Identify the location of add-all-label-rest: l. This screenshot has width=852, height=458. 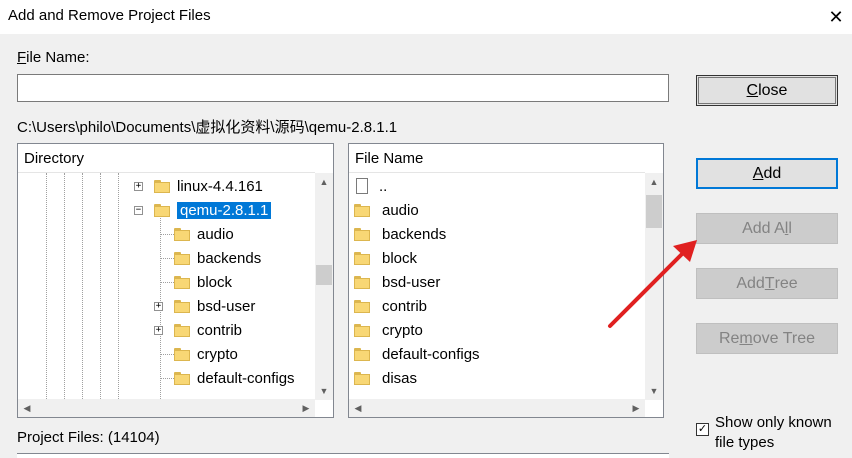
(790, 228).